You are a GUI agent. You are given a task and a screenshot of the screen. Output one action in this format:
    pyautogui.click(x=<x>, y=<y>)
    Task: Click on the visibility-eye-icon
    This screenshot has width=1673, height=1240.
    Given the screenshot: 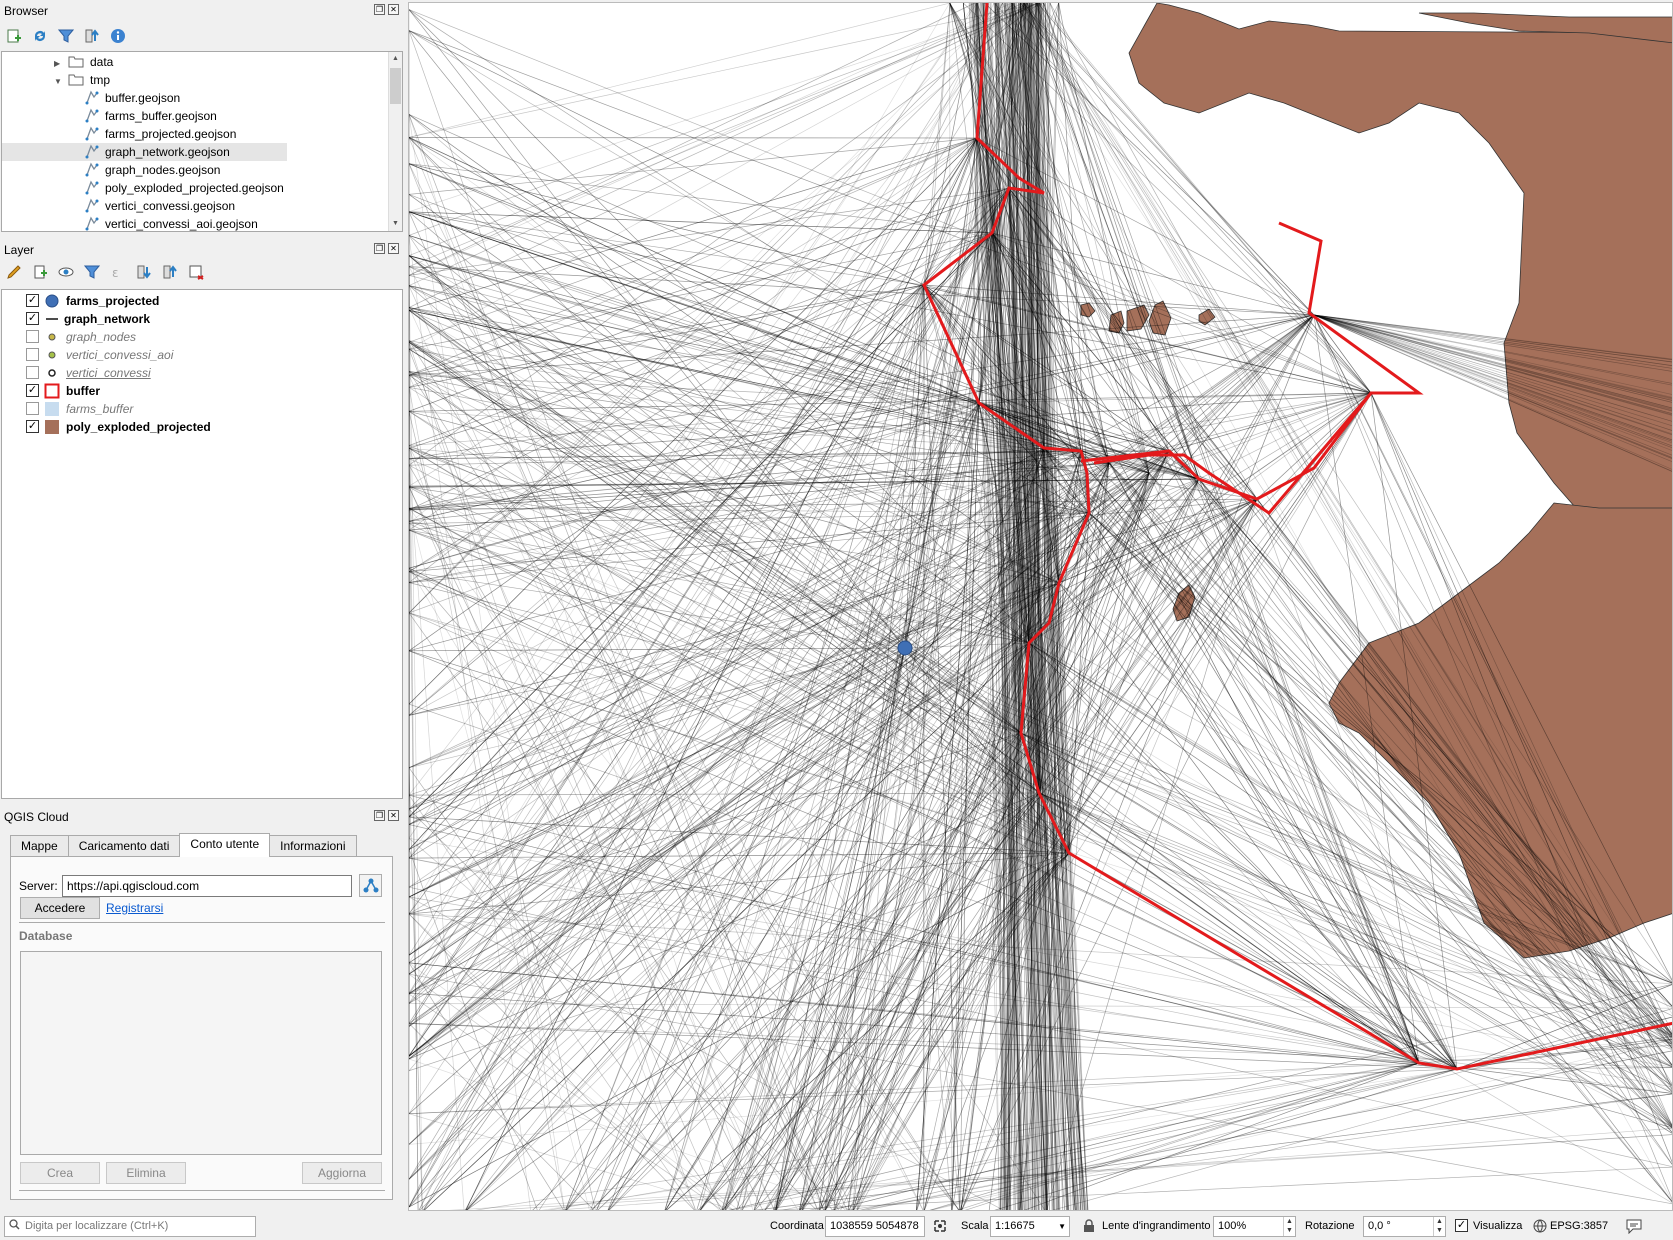 What is the action you would take?
    pyautogui.click(x=66, y=272)
    